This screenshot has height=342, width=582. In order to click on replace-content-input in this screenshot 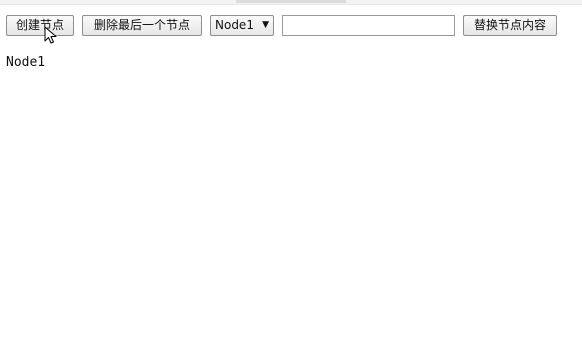, I will do `click(368, 25)`.